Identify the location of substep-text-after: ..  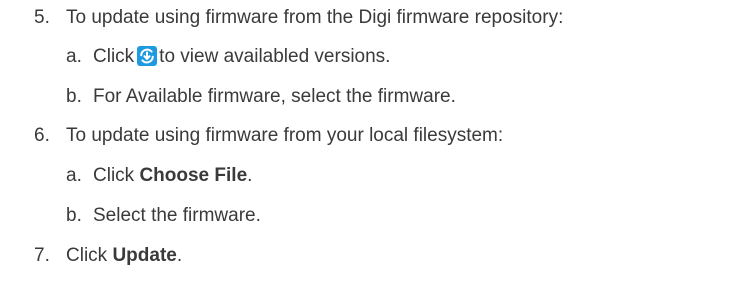
(250, 175).